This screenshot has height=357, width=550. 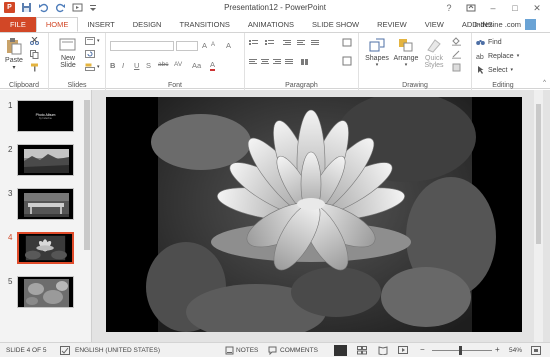 I want to click on change-case-button: Aa, so click(x=196, y=65).